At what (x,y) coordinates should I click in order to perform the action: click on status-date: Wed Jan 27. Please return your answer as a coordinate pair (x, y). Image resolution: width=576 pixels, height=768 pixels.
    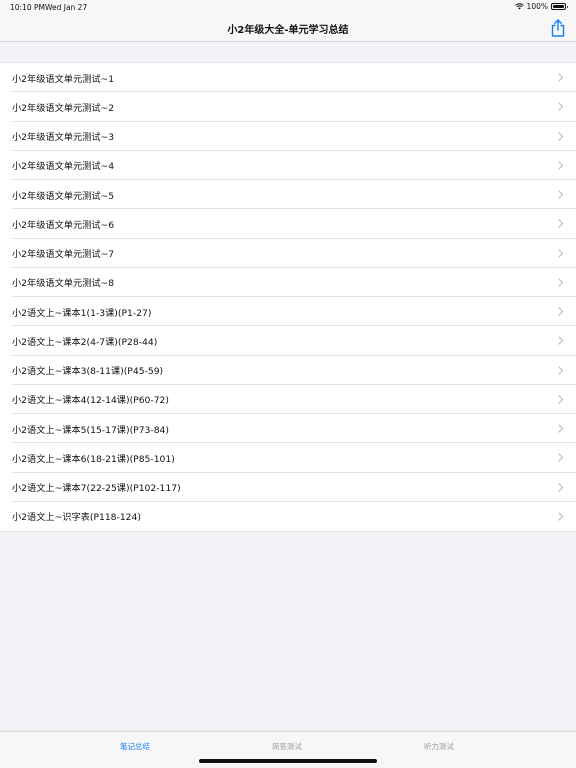
    Looking at the image, I should click on (66, 7).